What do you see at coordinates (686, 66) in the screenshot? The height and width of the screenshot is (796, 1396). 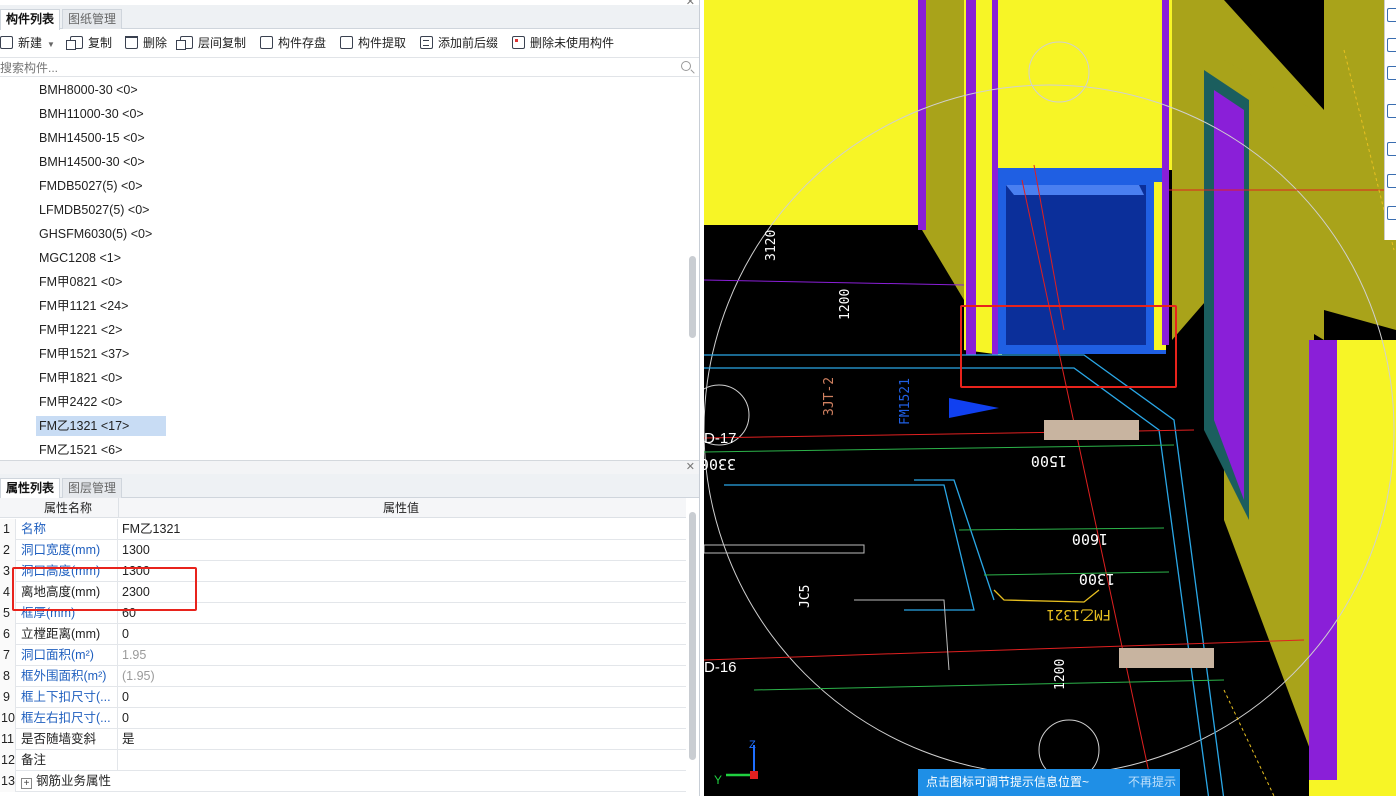 I see `search-icon` at bounding box center [686, 66].